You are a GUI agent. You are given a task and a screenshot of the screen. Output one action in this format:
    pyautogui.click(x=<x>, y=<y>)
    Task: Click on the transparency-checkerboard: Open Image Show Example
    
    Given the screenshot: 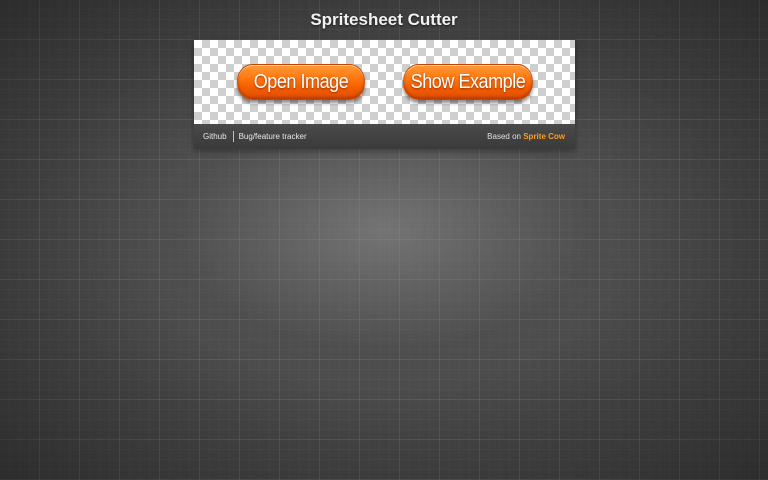 What is the action you would take?
    pyautogui.click(x=384, y=82)
    